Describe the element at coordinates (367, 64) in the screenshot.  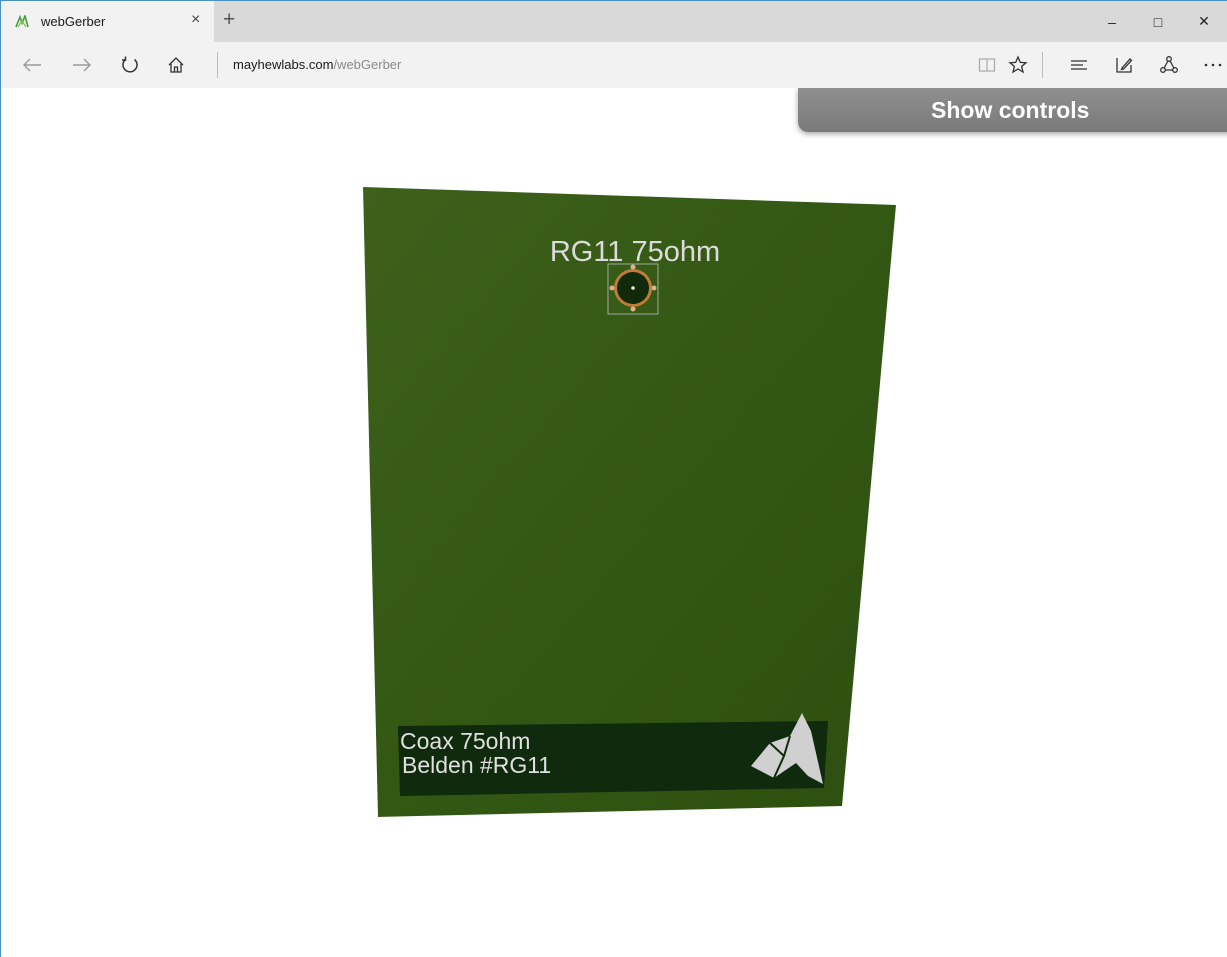
I see `address-path: /webGerber` at that location.